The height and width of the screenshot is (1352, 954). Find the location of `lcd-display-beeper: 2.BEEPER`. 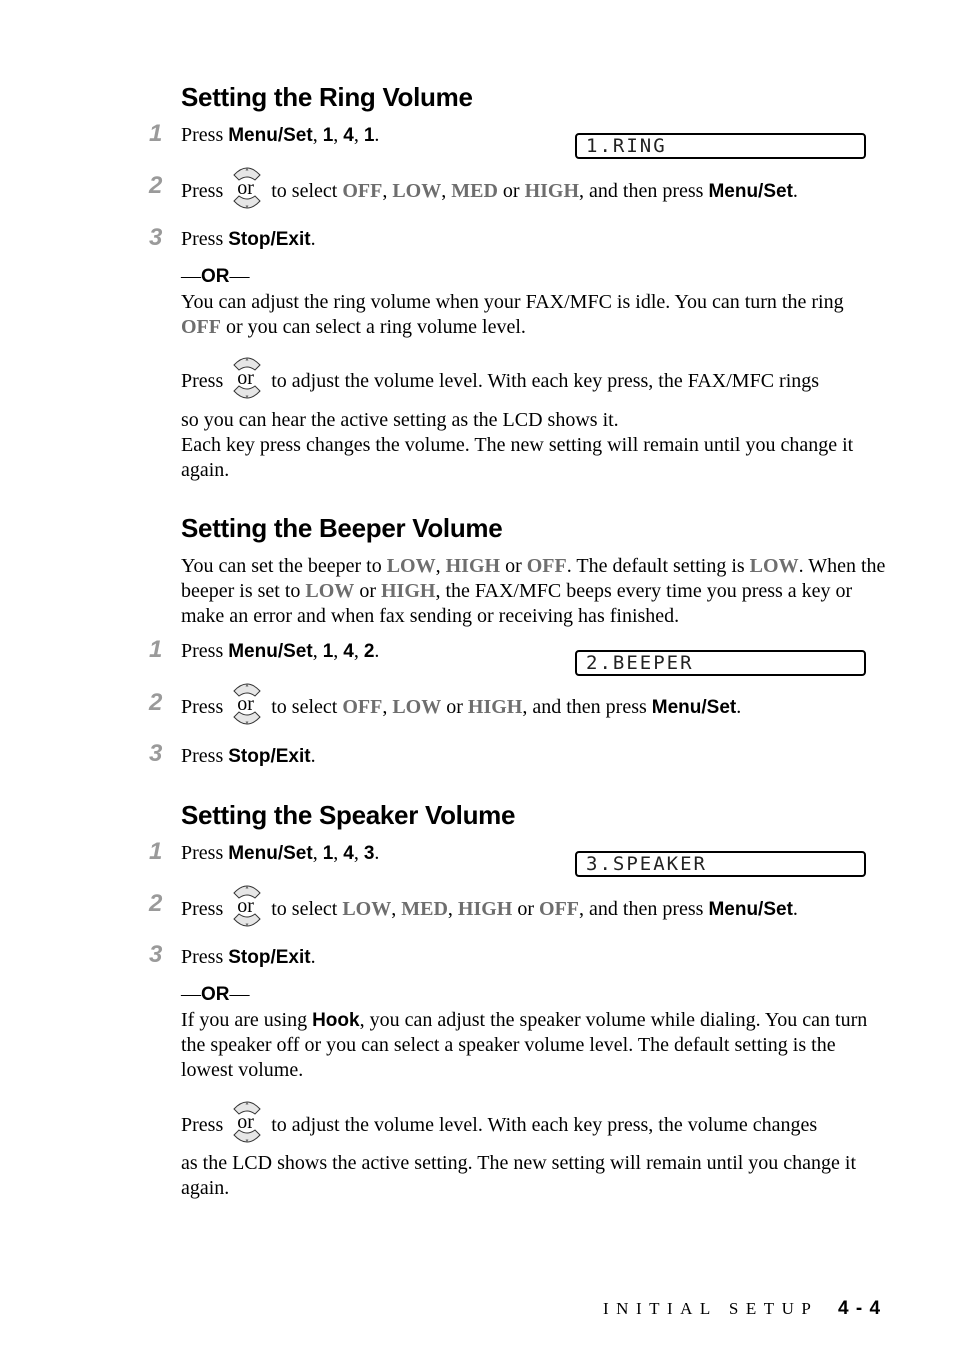

lcd-display-beeper: 2.BEEPER is located at coordinates (720, 663).